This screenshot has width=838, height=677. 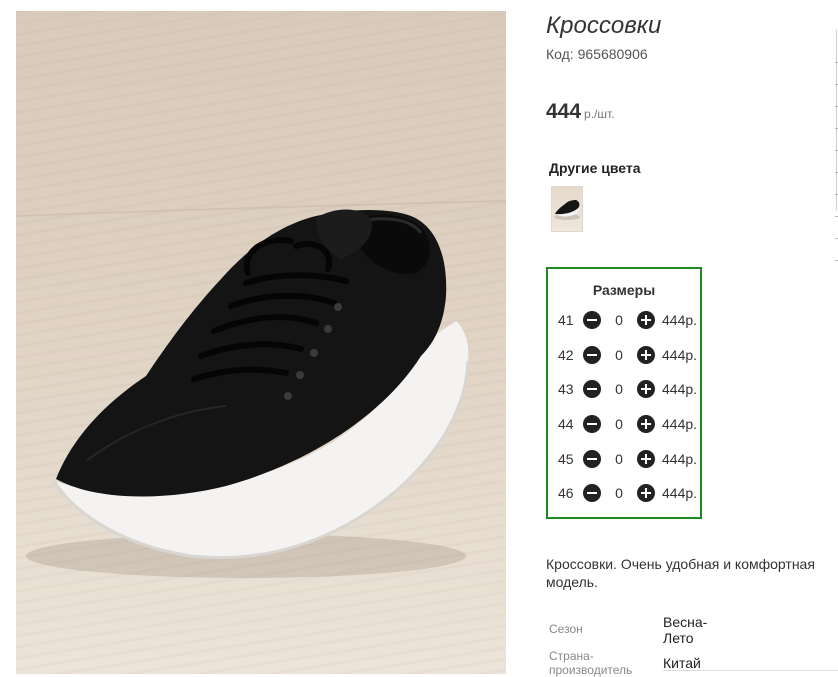 I want to click on size-number: 42, so click(x=566, y=355).